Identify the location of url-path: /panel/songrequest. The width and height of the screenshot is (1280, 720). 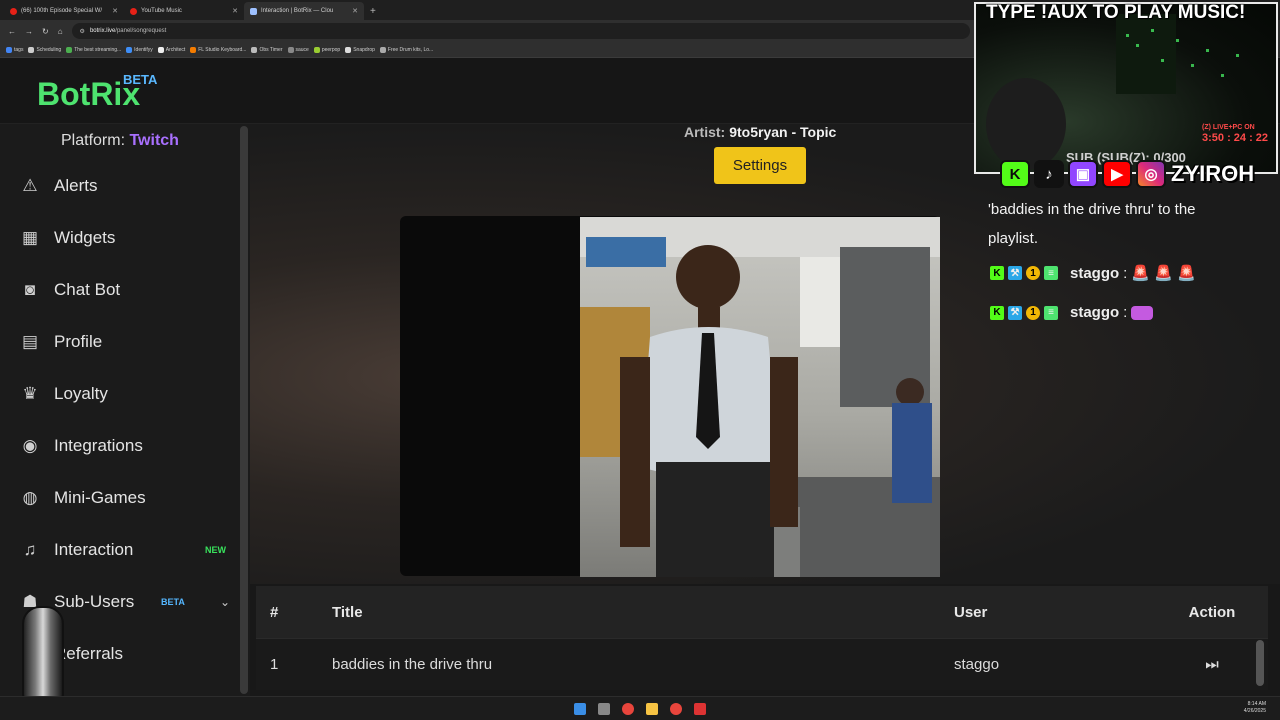
(141, 31).